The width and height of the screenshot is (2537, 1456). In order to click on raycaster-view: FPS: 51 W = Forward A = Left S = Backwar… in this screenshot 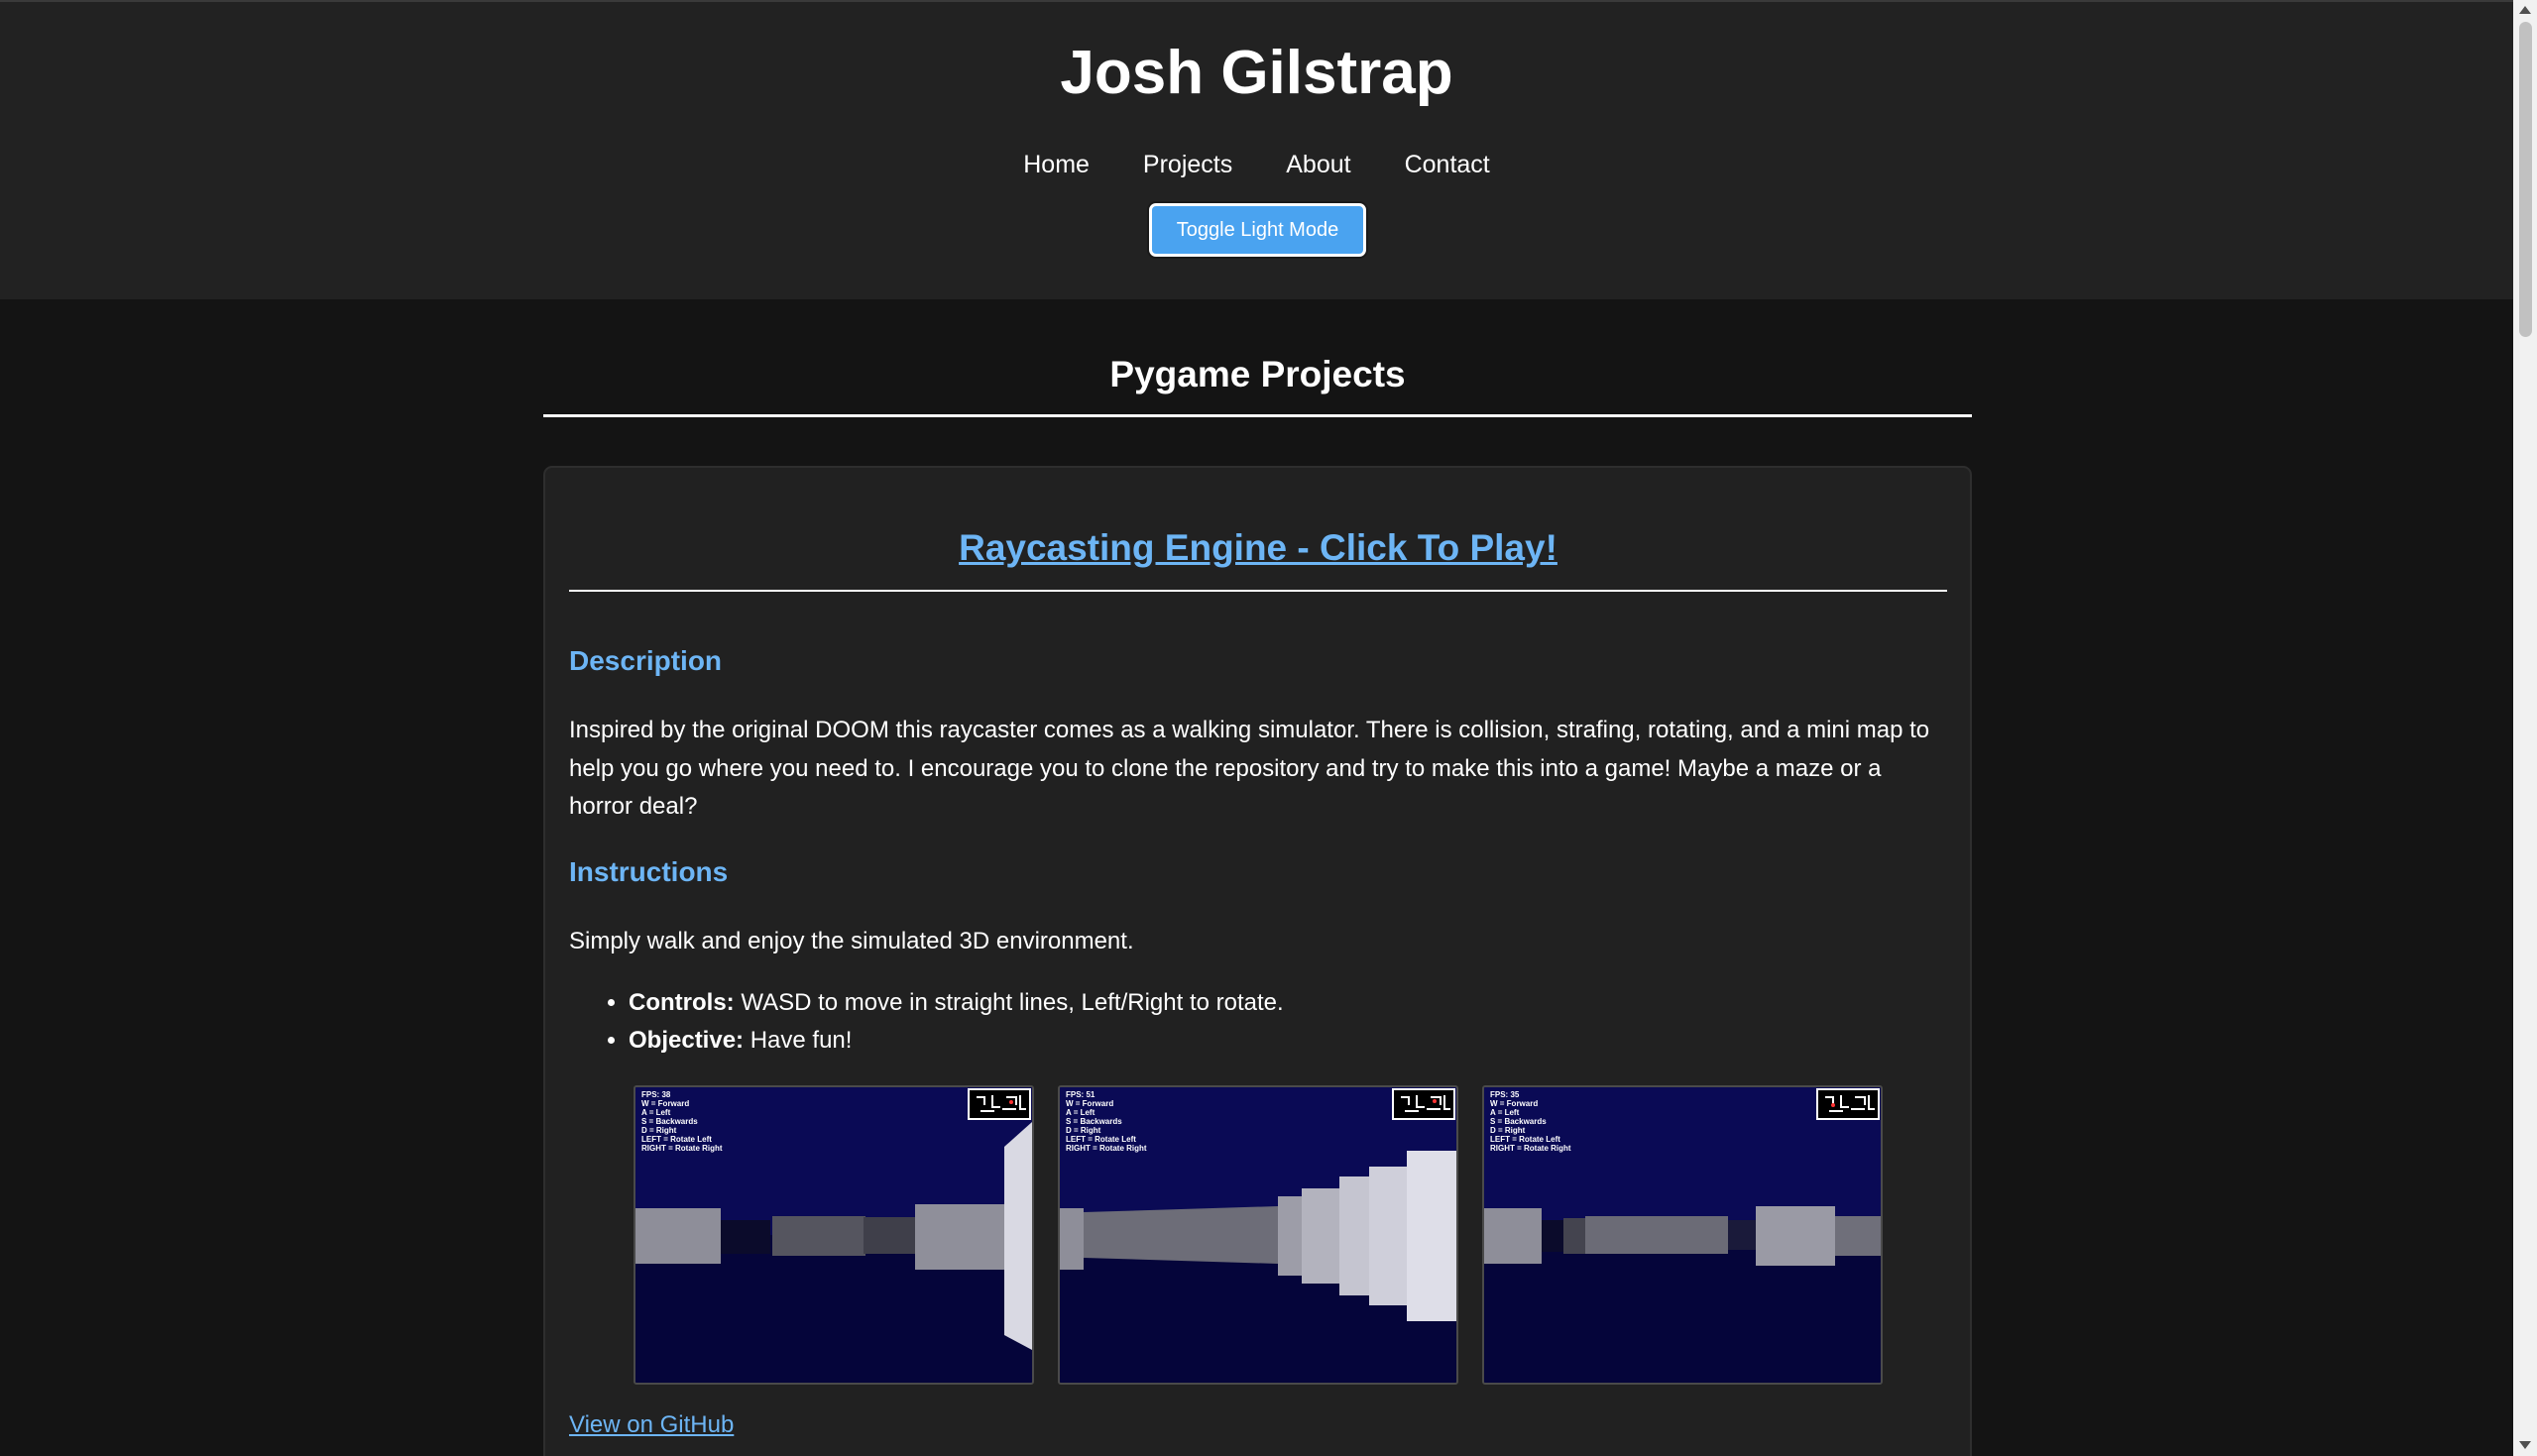, I will do `click(1258, 1235)`.